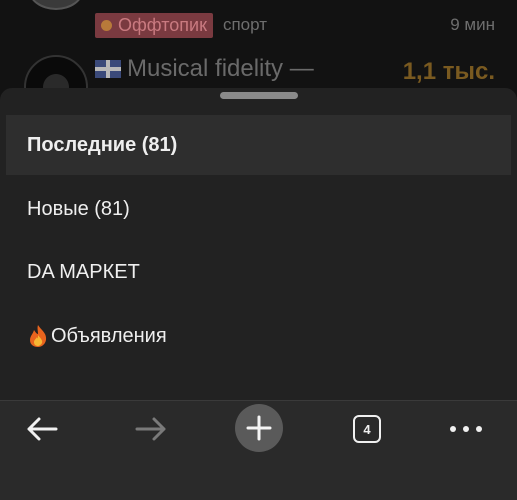 Image resolution: width=517 pixels, height=500 pixels. I want to click on menu-item-da-market: DA МАРКЕТ, so click(258, 272).